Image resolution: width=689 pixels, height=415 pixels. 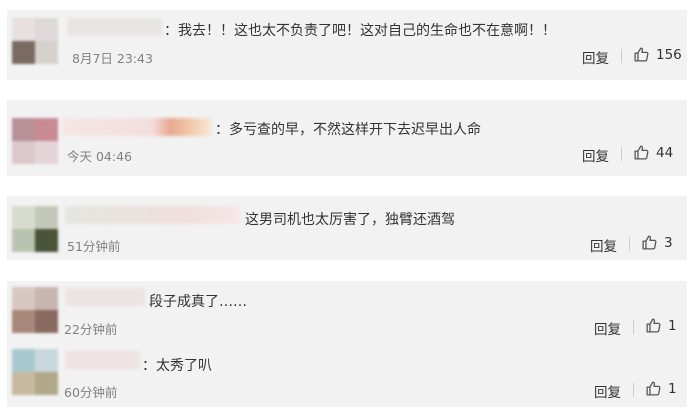 What do you see at coordinates (91, 329) in the screenshot?
I see `comment-timestamp: 22分钟前` at bounding box center [91, 329].